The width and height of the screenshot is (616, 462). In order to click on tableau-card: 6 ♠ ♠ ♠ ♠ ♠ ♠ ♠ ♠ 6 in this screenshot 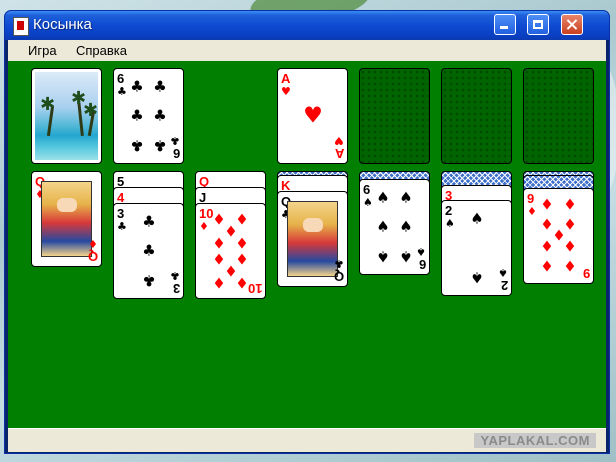, I will do `click(394, 227)`.